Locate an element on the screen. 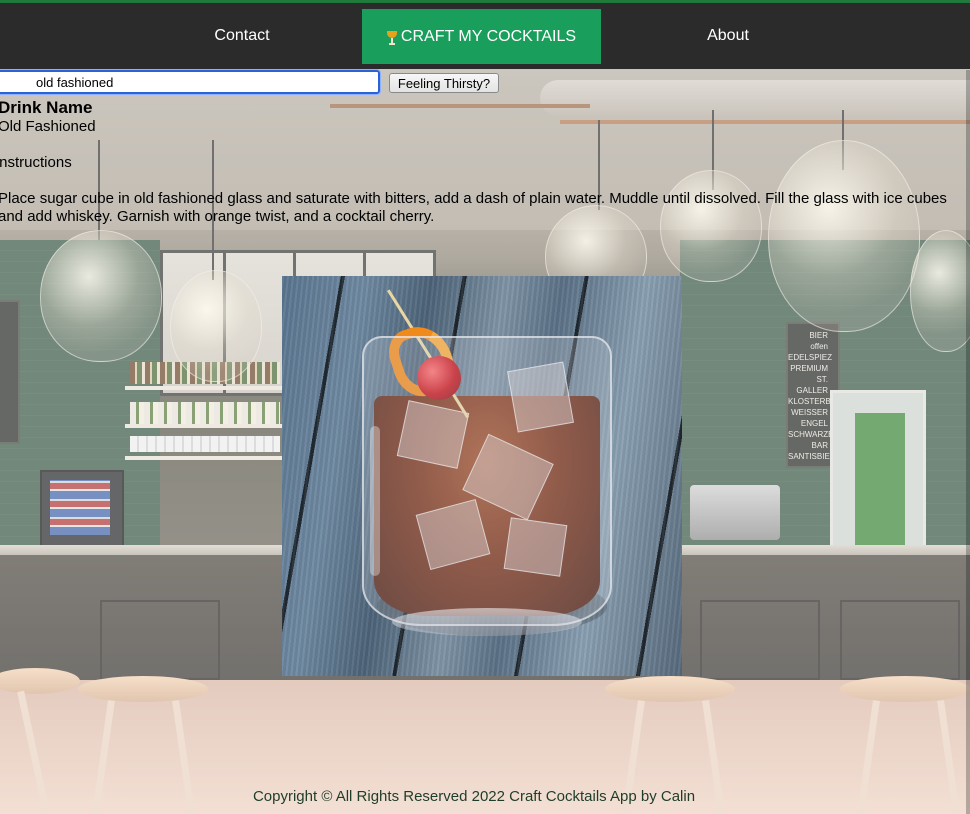 The height and width of the screenshot is (814, 970). navbar: Contact CRAFT MY COCKTAILS About is located at coordinates (485, 36).